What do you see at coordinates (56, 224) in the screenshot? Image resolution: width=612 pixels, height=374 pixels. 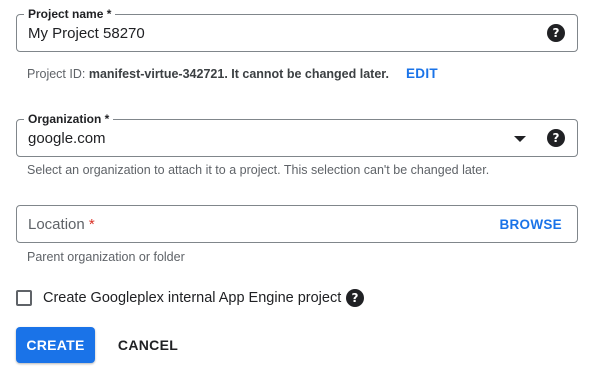 I see `location-placeholder-text: Location` at bounding box center [56, 224].